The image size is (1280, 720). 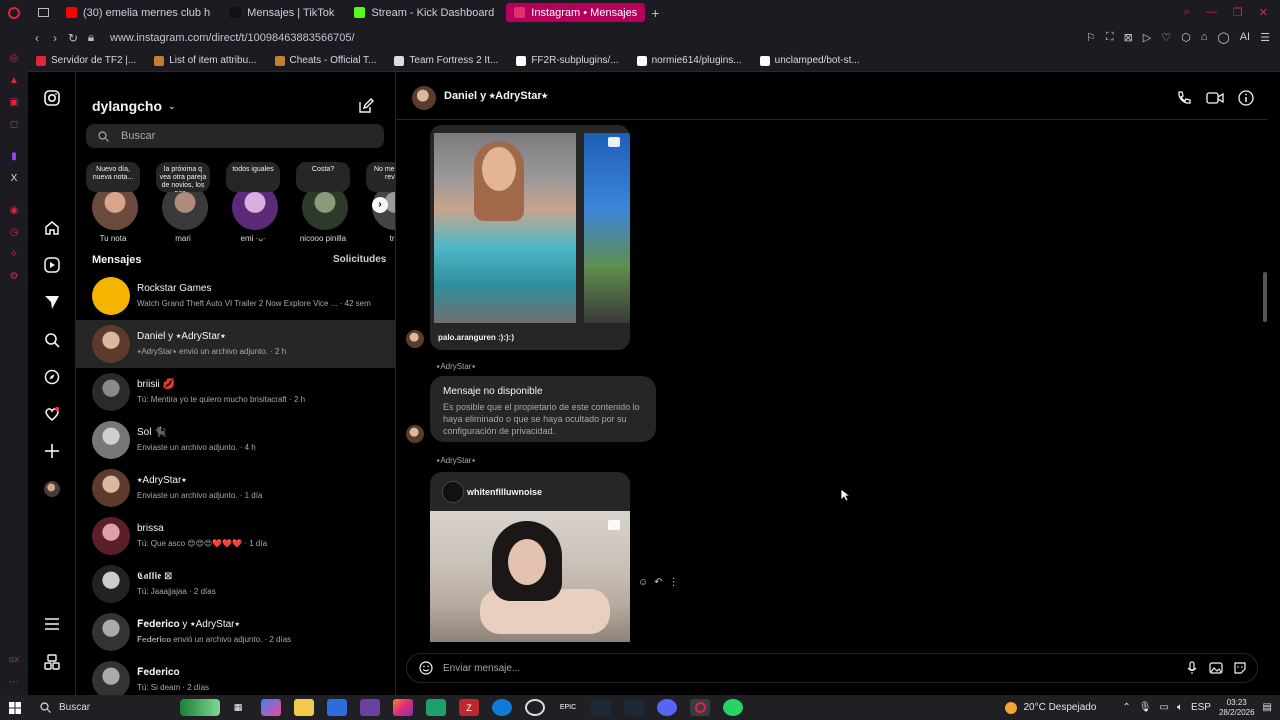 I want to click on conversation-item: 𝐅𝐞𝐝𝐞𝐫𝐢𝐜𝐨 Tú: Si deam · 2 días, so click(x=235, y=675).